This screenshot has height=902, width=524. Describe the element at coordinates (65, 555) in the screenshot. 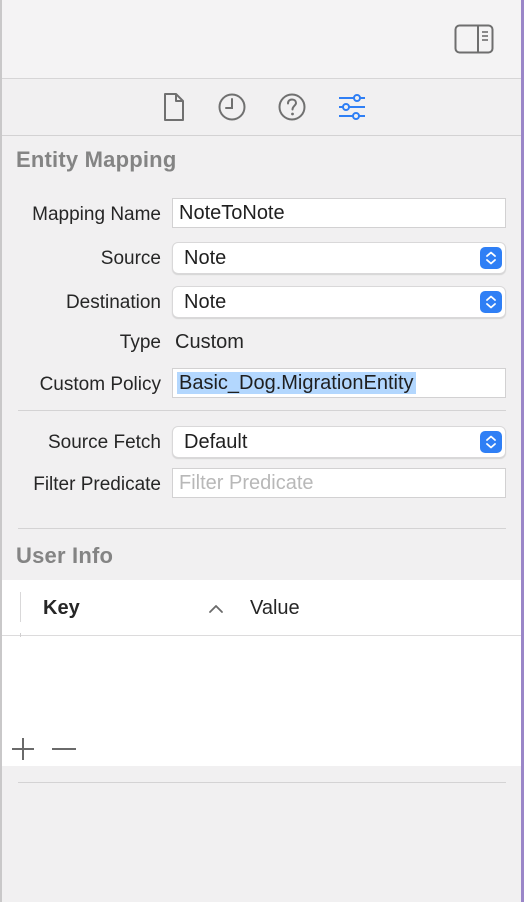

I see `user-info-title: User Info` at that location.